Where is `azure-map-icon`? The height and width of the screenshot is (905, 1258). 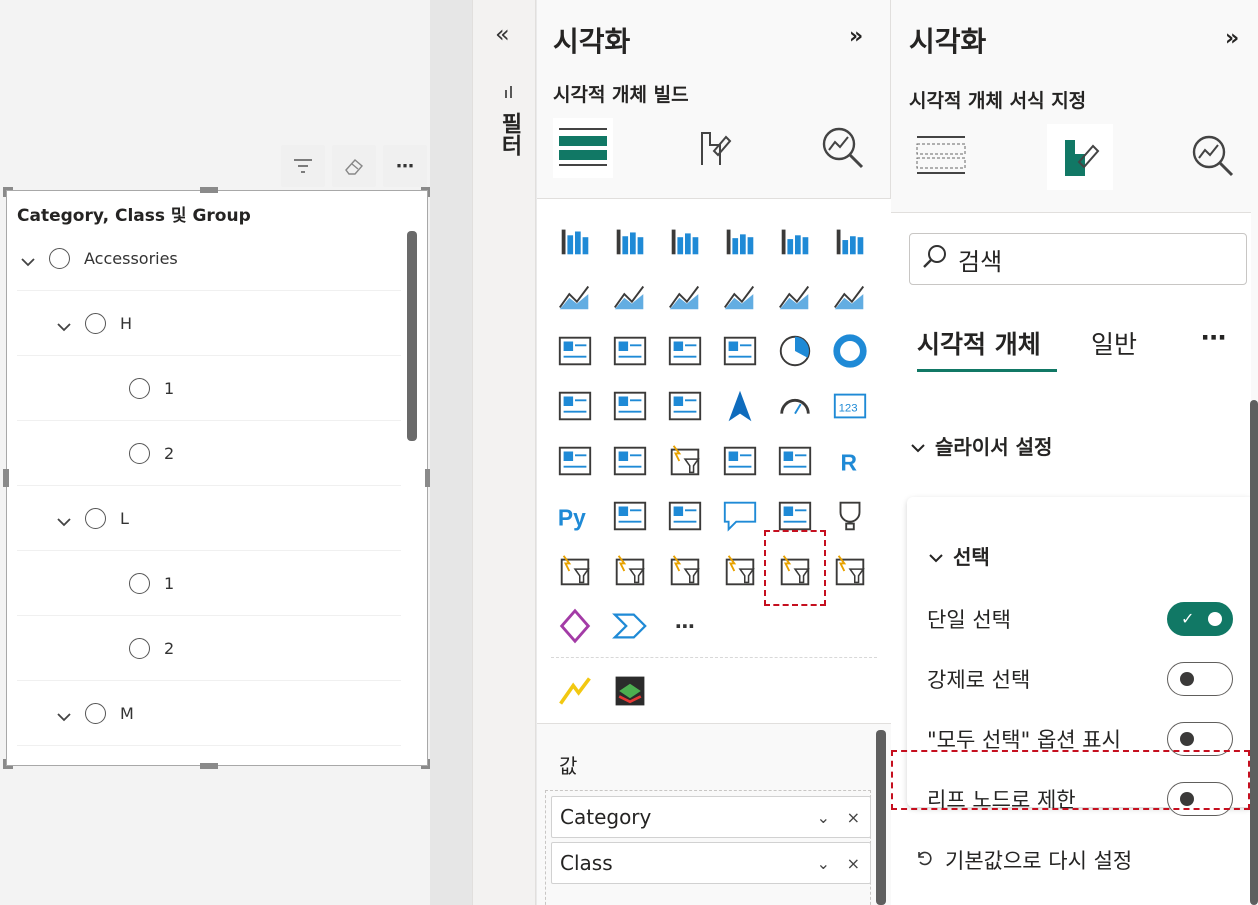 azure-map-icon is located at coordinates (740, 406).